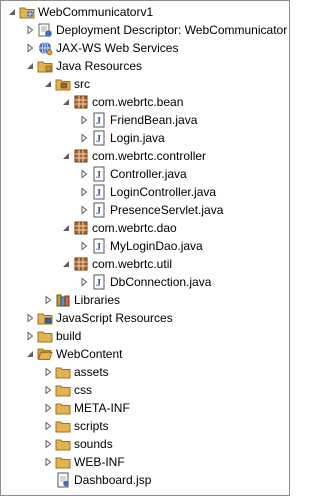 The image size is (320, 496). What do you see at coordinates (138, 102) in the screenshot?
I see `tree-item-label: com.webrtc.bean` at bounding box center [138, 102].